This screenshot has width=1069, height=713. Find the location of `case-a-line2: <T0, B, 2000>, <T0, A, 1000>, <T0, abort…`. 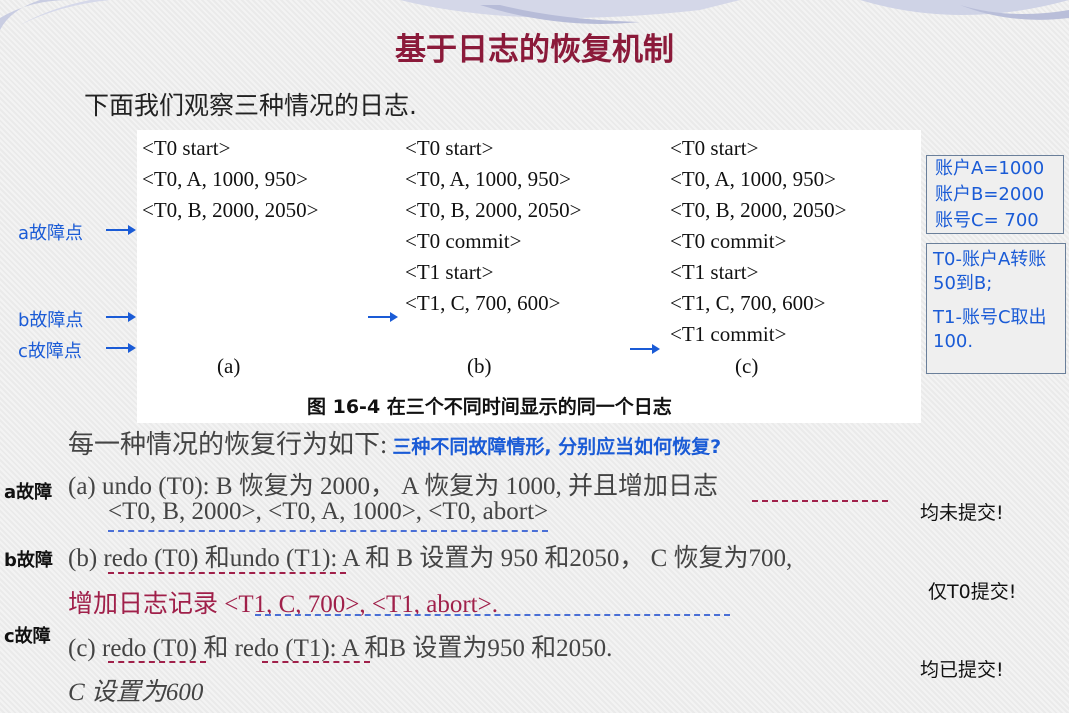

case-a-line2: <T0, B, 2000>, <T0, A, 1000>, <T0, abort… is located at coordinates (328, 515).